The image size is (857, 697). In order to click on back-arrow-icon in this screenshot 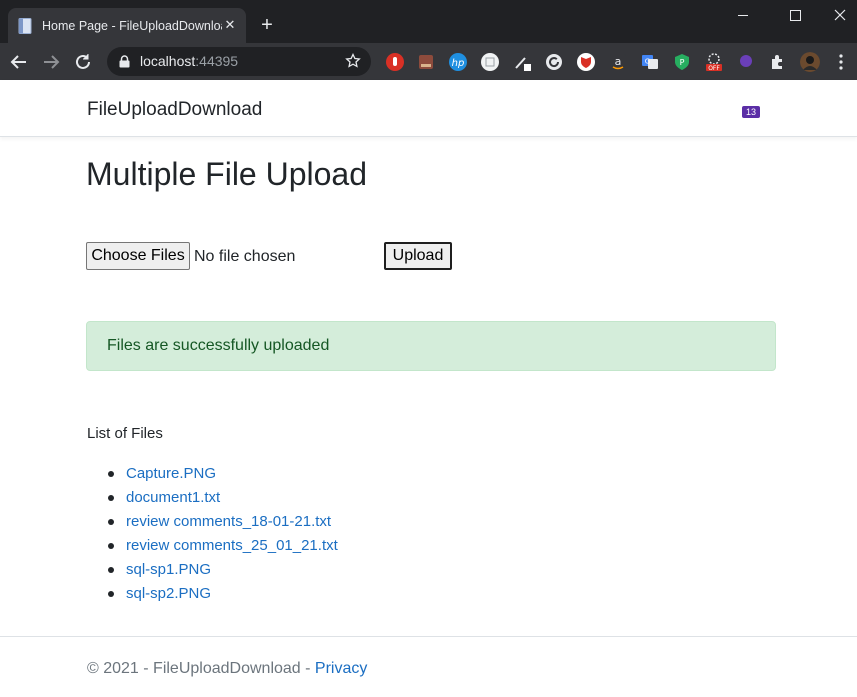, I will do `click(19, 62)`.